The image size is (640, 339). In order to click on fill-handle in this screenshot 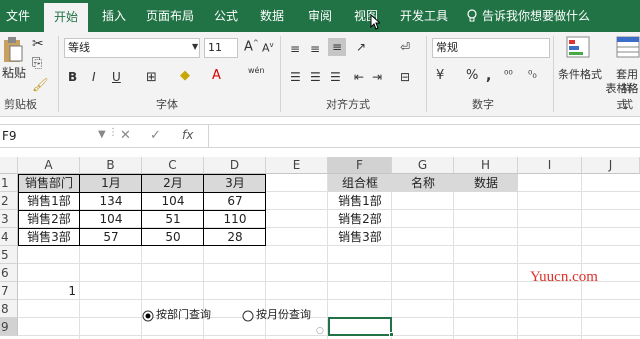, I will do `click(391, 334)`.